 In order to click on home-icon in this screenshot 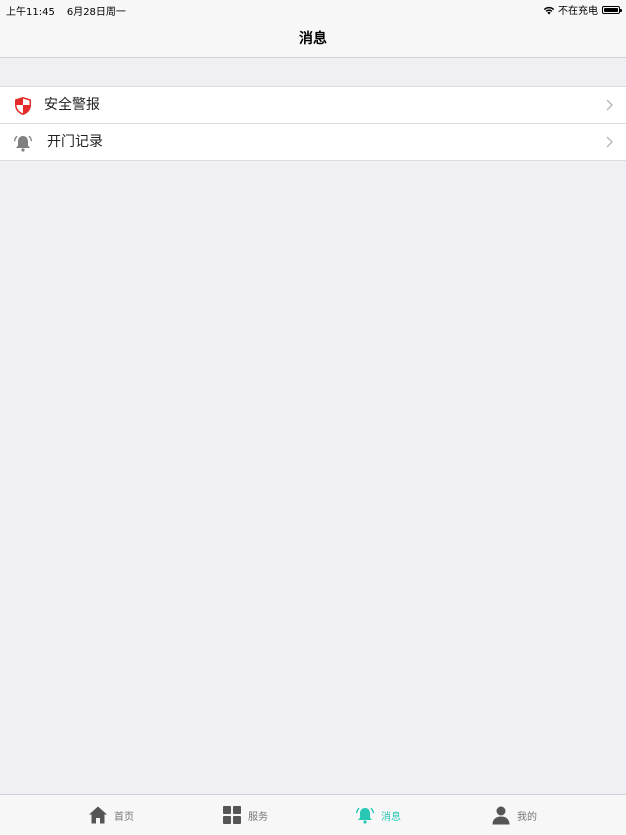, I will do `click(98, 815)`.